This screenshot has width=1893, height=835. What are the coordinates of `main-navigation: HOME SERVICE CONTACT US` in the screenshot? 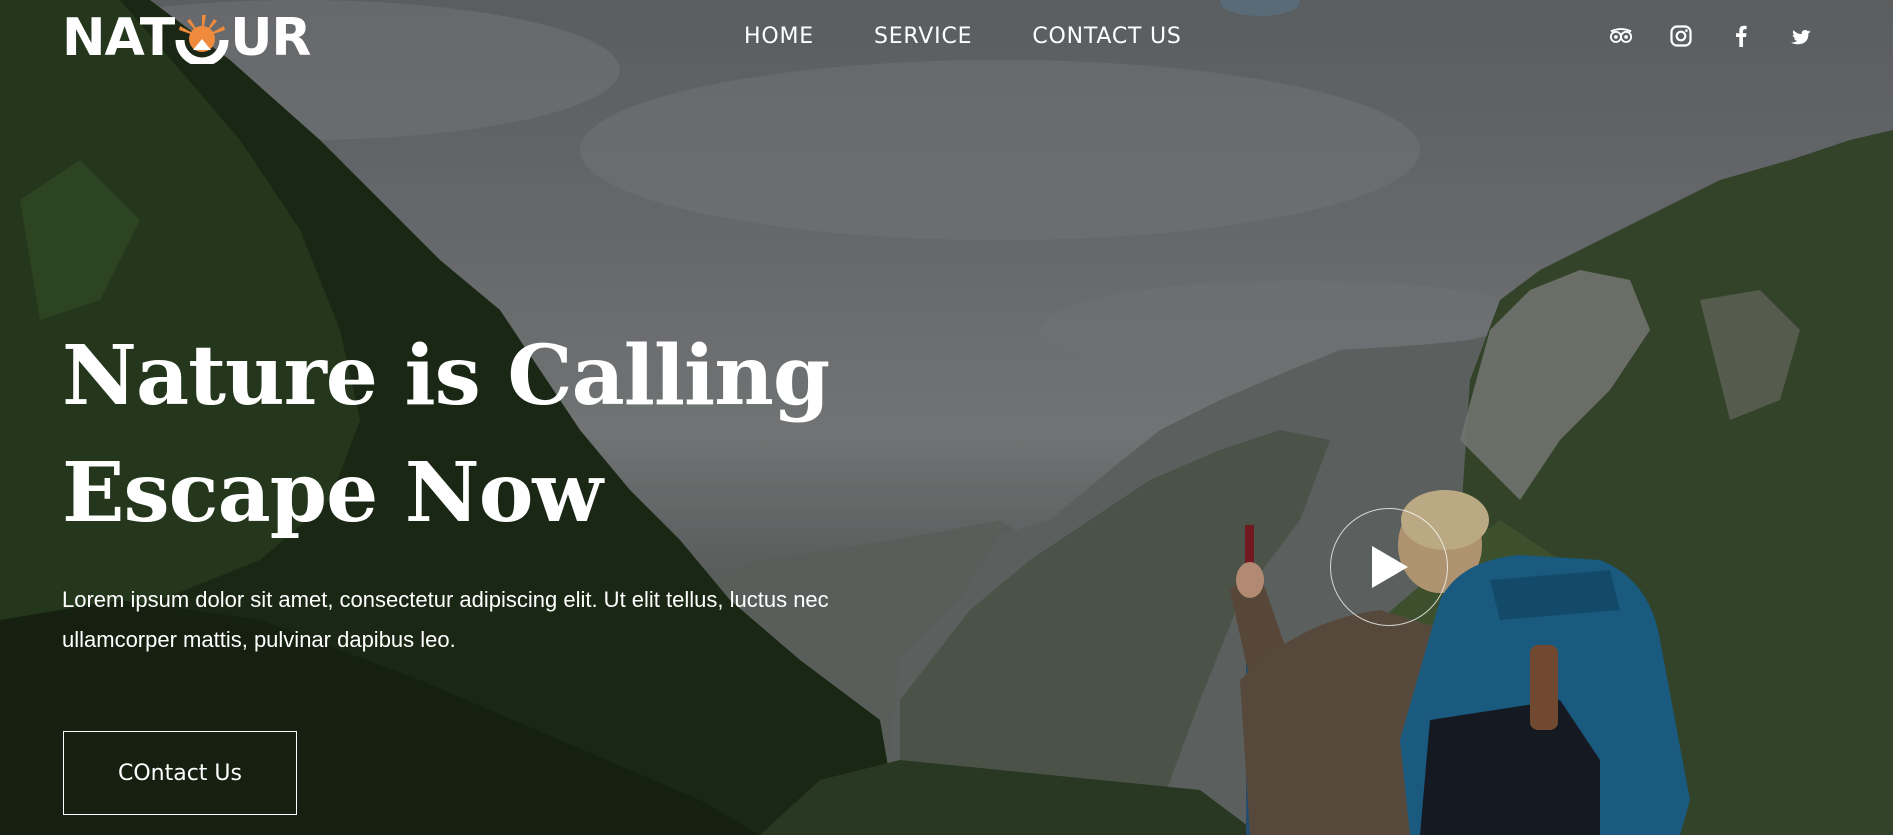 It's located at (963, 36).